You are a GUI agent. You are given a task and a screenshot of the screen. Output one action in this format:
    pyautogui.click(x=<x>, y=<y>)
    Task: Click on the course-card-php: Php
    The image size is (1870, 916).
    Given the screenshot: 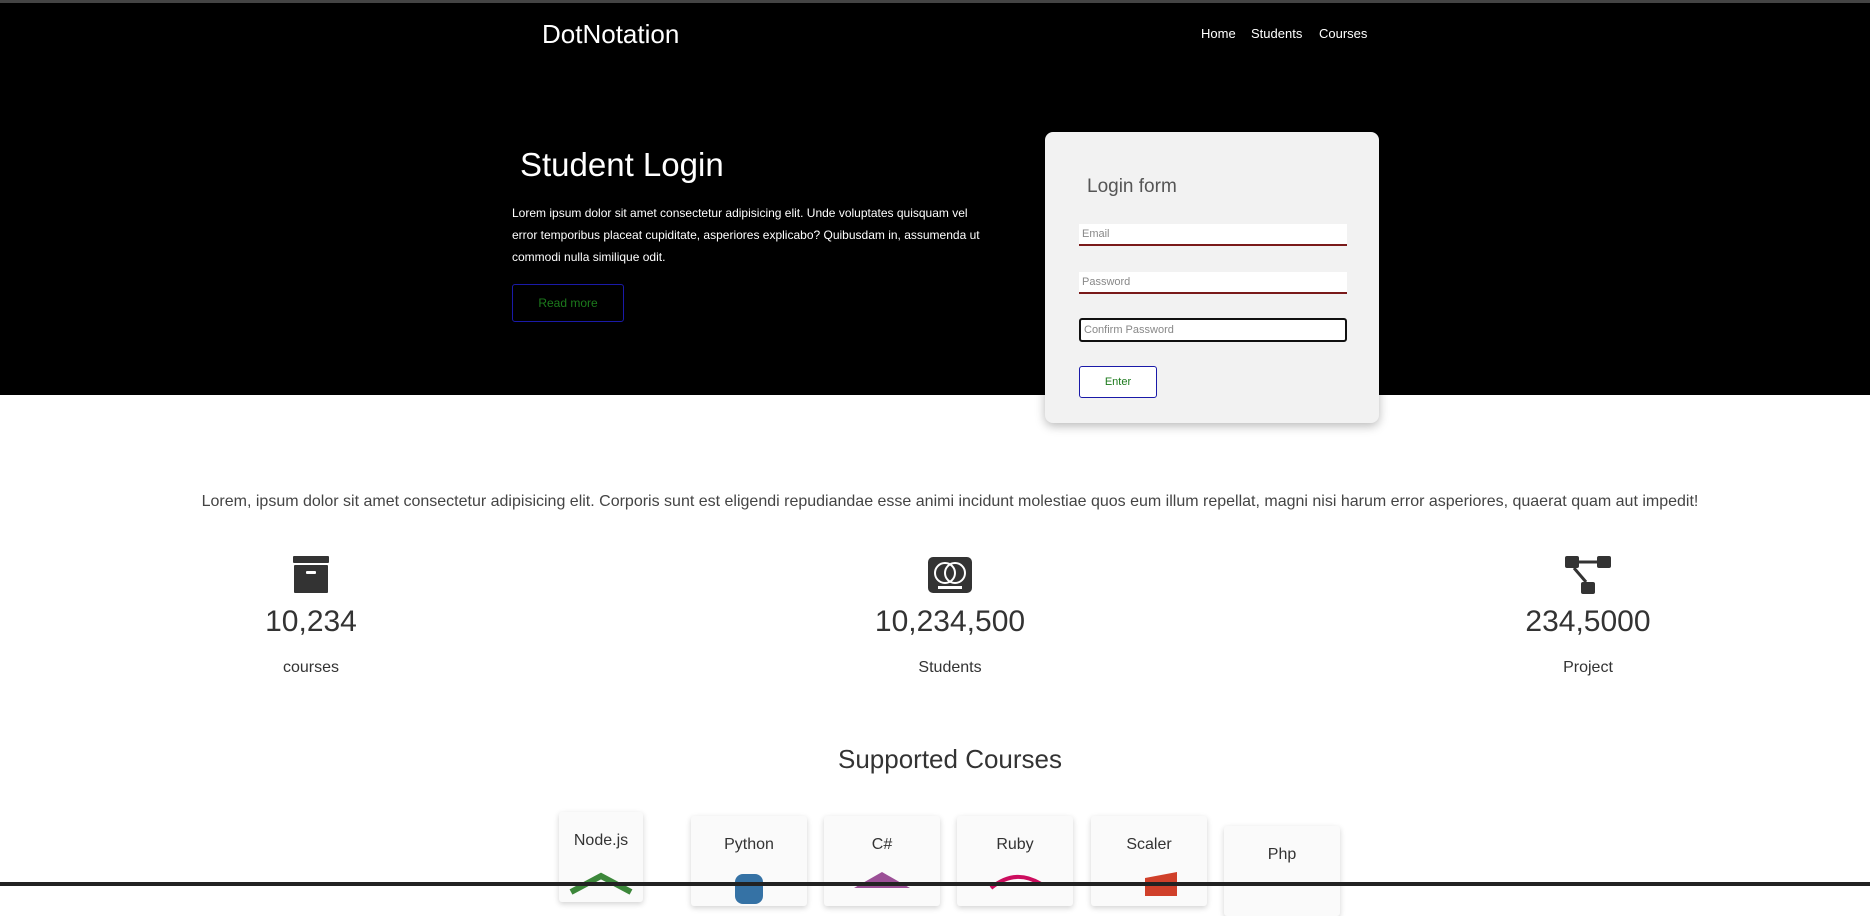 What is the action you would take?
    pyautogui.click(x=1282, y=871)
    